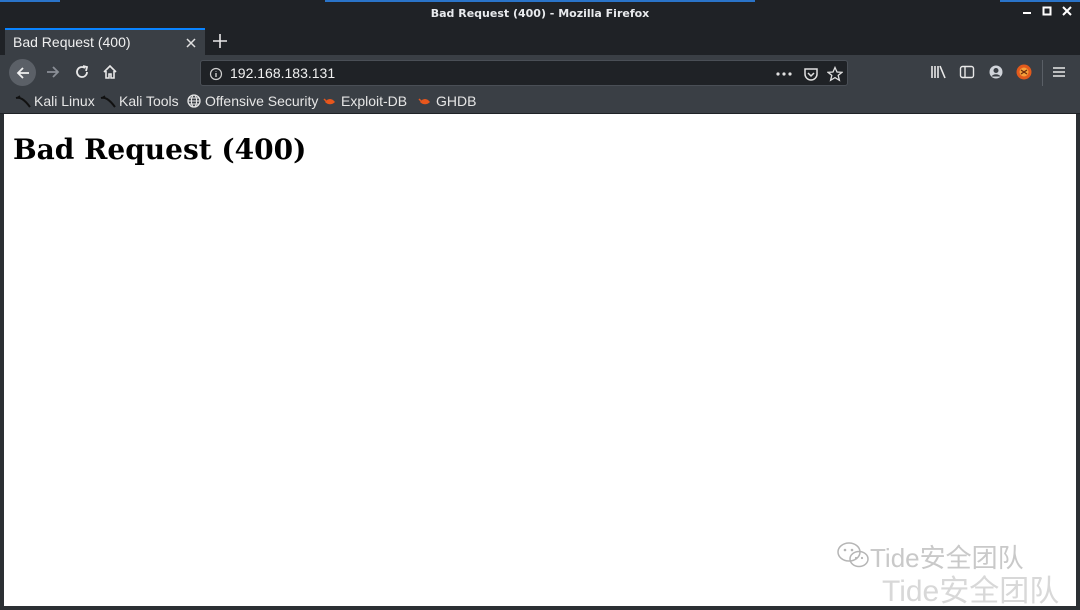  Describe the element at coordinates (853, 557) in the screenshot. I see `wechat-logo-icon` at that location.